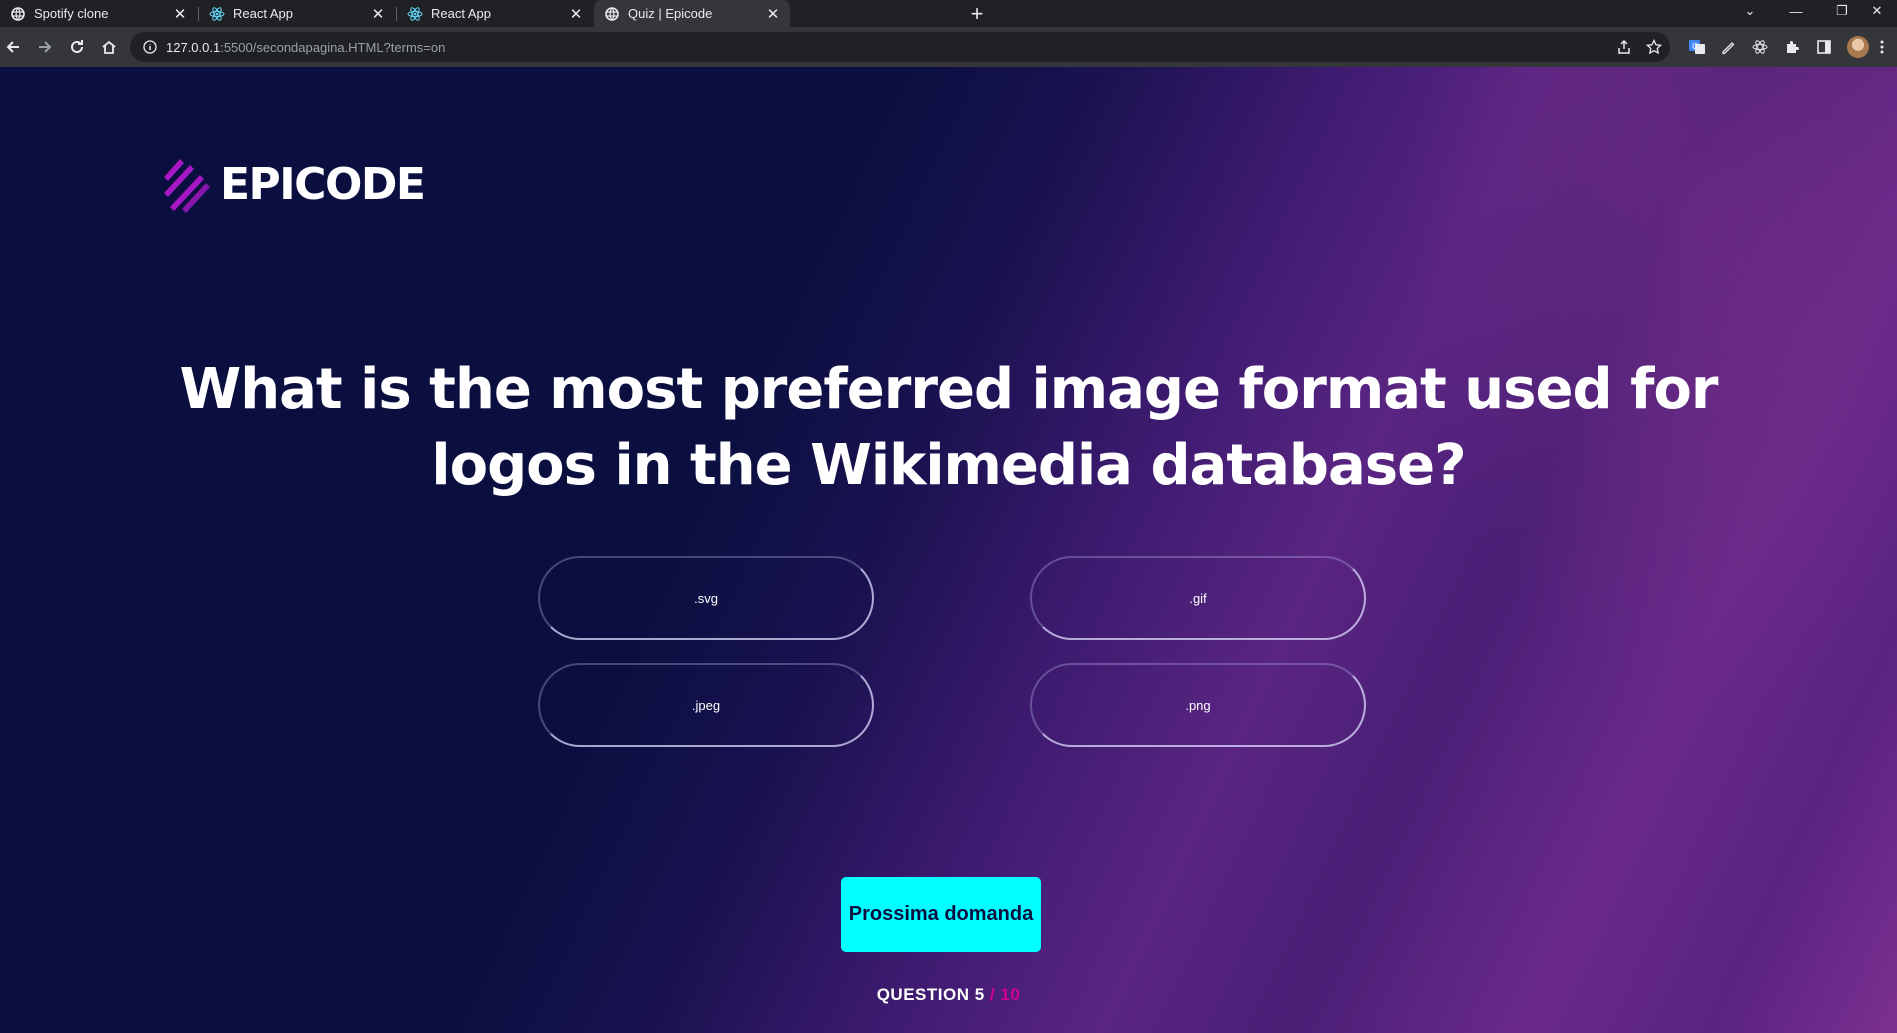 The image size is (1897, 1033). What do you see at coordinates (1198, 705) in the screenshot?
I see `answer-button-png: .png` at bounding box center [1198, 705].